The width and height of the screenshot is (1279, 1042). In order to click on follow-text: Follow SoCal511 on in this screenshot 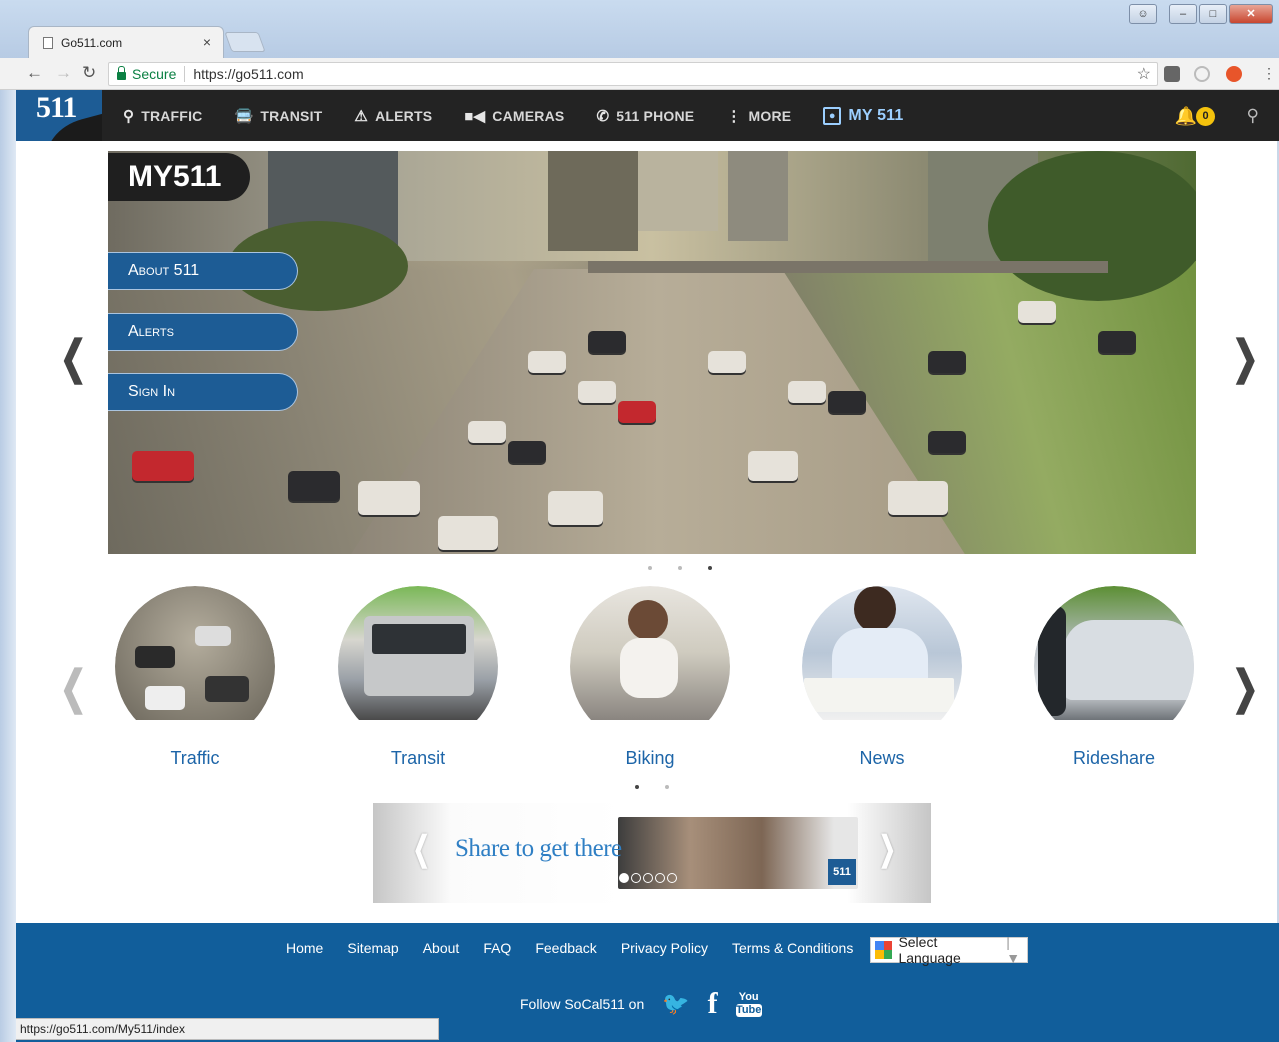, I will do `click(582, 1004)`.